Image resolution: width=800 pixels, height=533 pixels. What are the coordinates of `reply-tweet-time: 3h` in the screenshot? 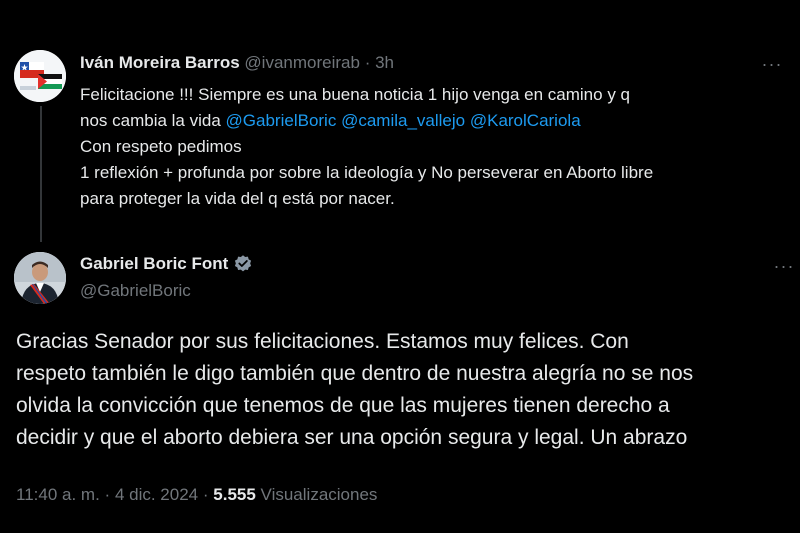 It's located at (384, 62).